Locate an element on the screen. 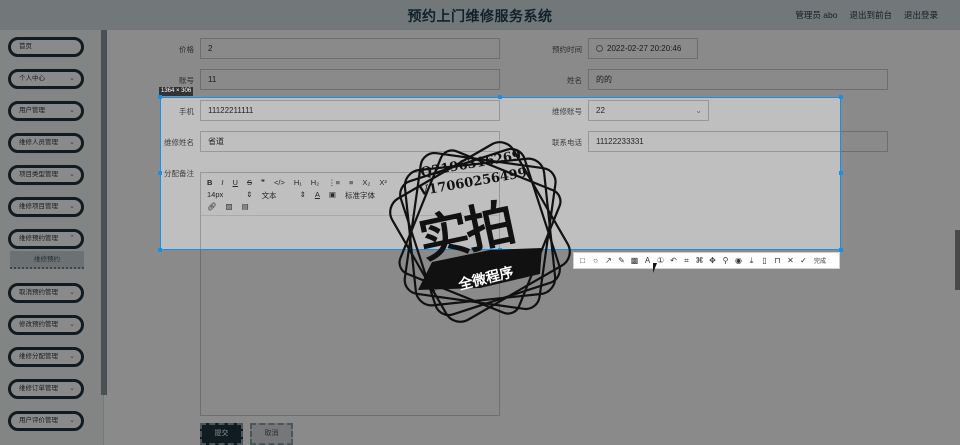 Image resolution: width=960 pixels, height=445 pixels. sidebar-item-label: 维修分配管理 is located at coordinates (38, 356).